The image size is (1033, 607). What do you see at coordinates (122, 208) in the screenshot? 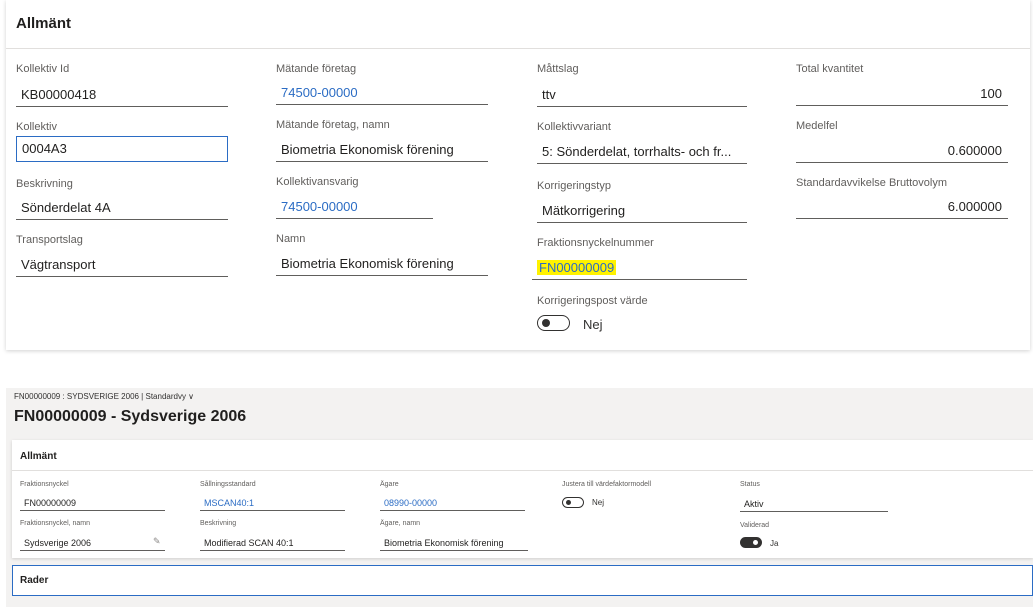
I see `description-field: Sönderdelat 4A` at bounding box center [122, 208].